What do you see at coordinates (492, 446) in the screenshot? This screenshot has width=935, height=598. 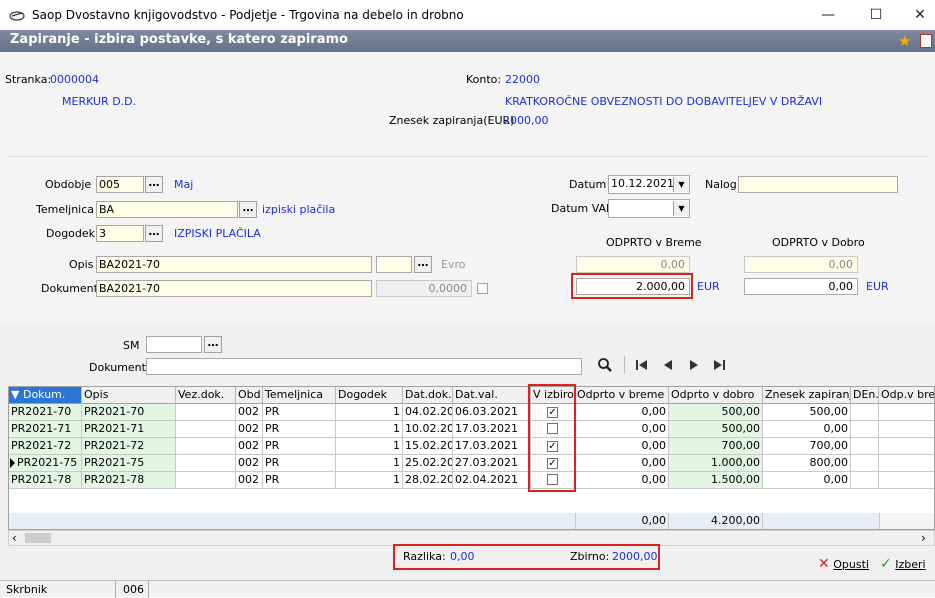 I see `cell-datval: 17.03.2021` at bounding box center [492, 446].